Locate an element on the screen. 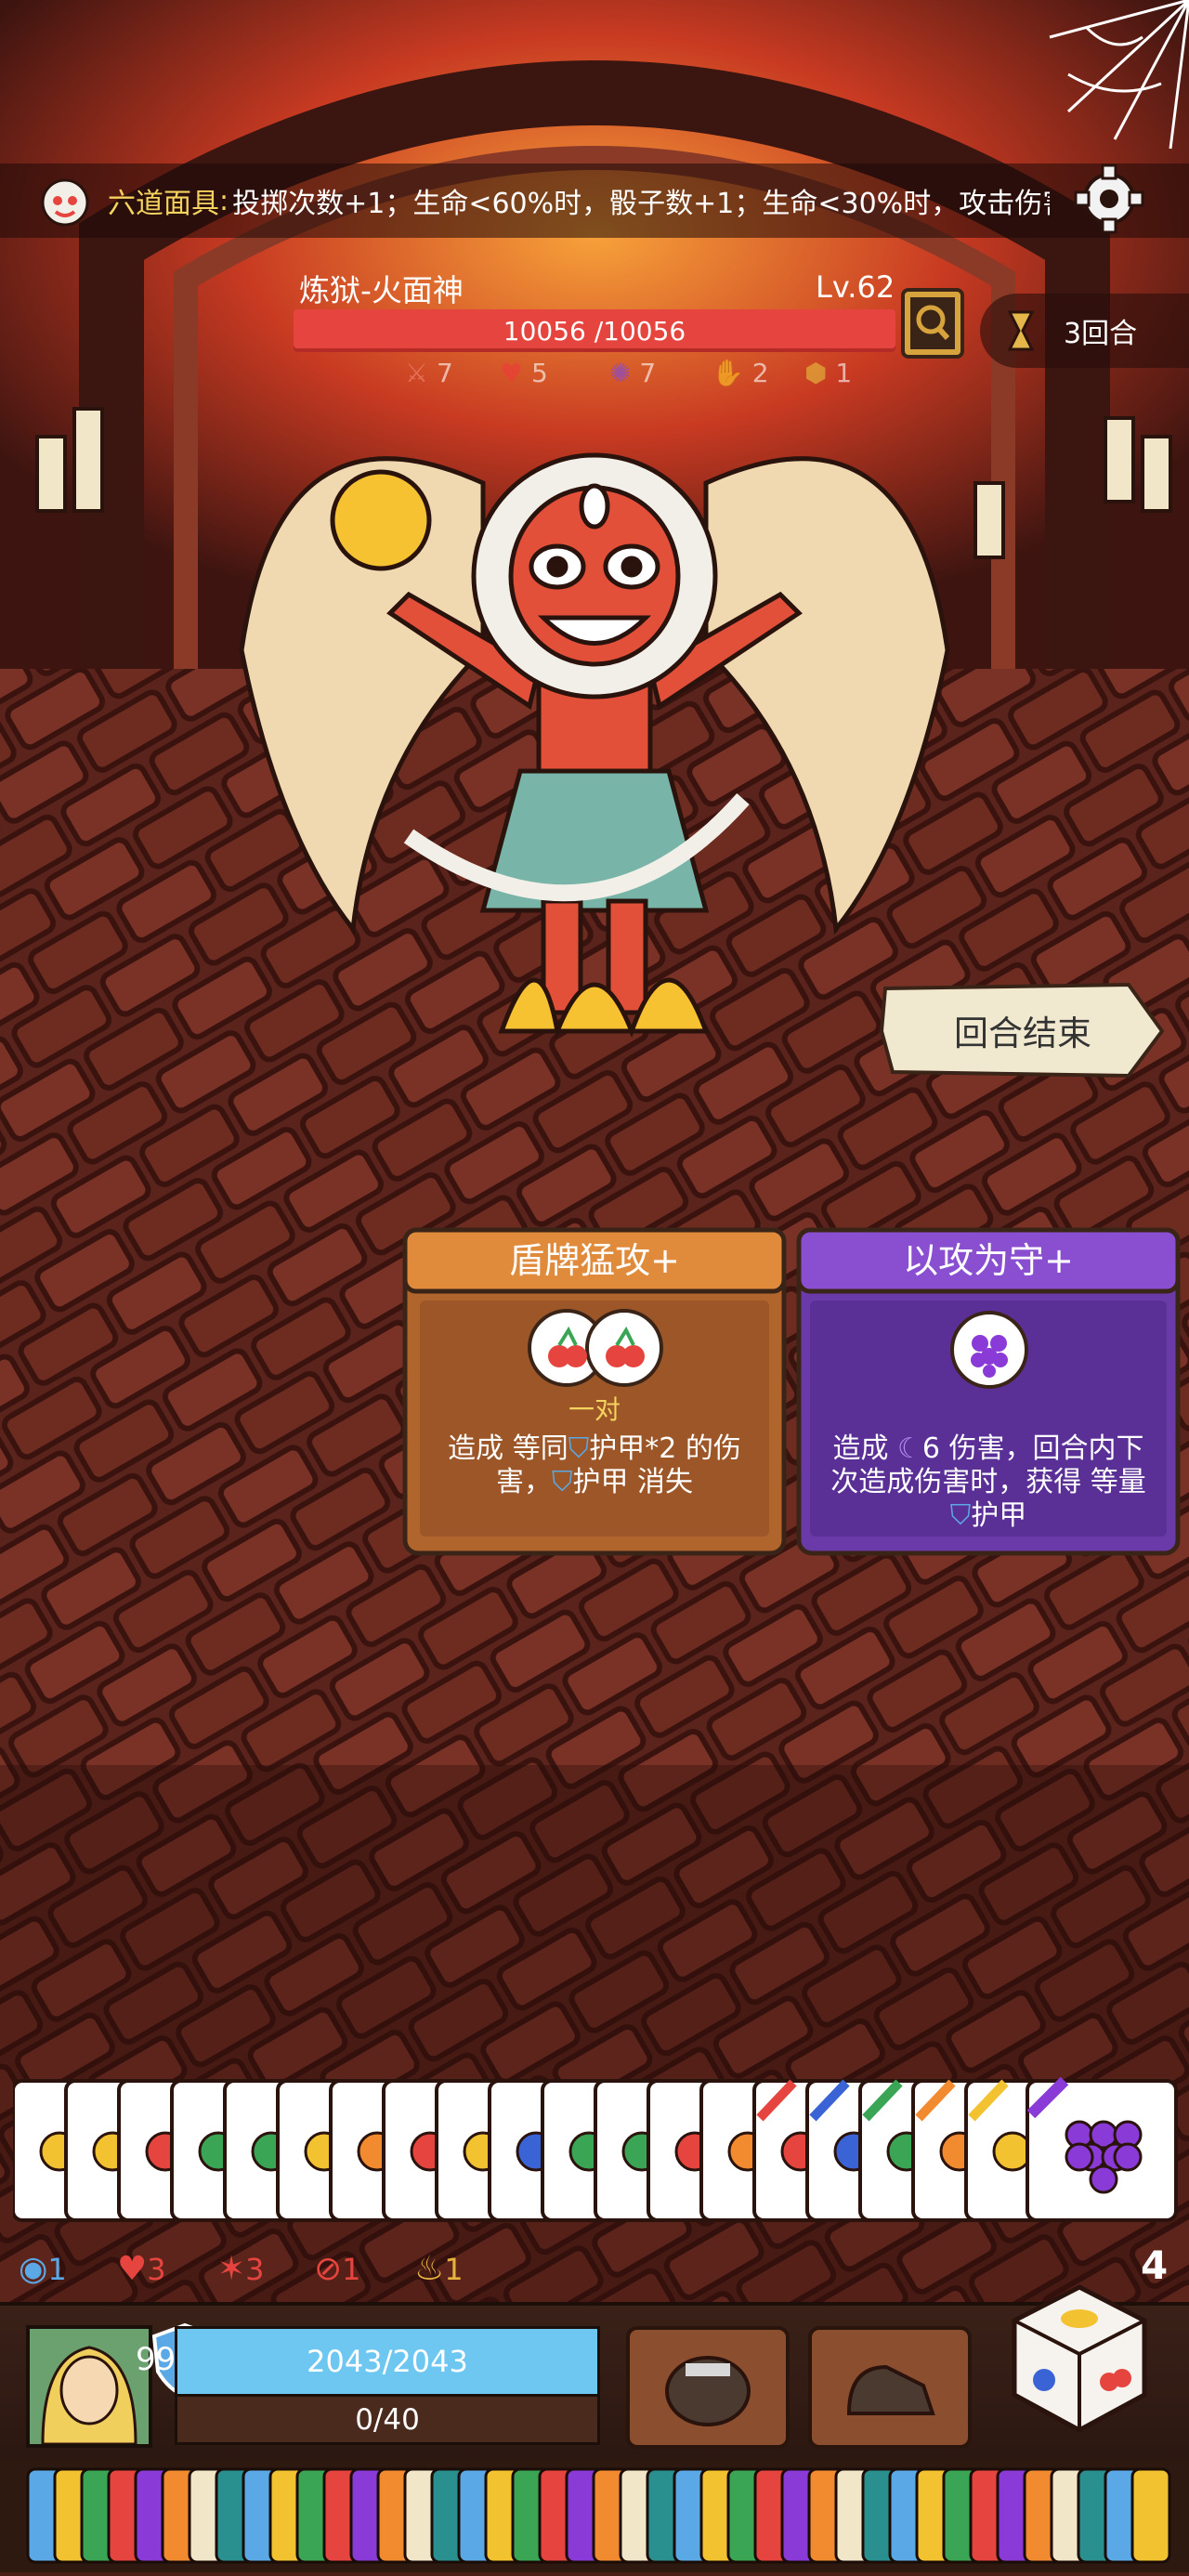 Image resolution: width=1189 pixels, height=2576 pixels. hexagon-icon: ⬢ is located at coordinates (816, 373).